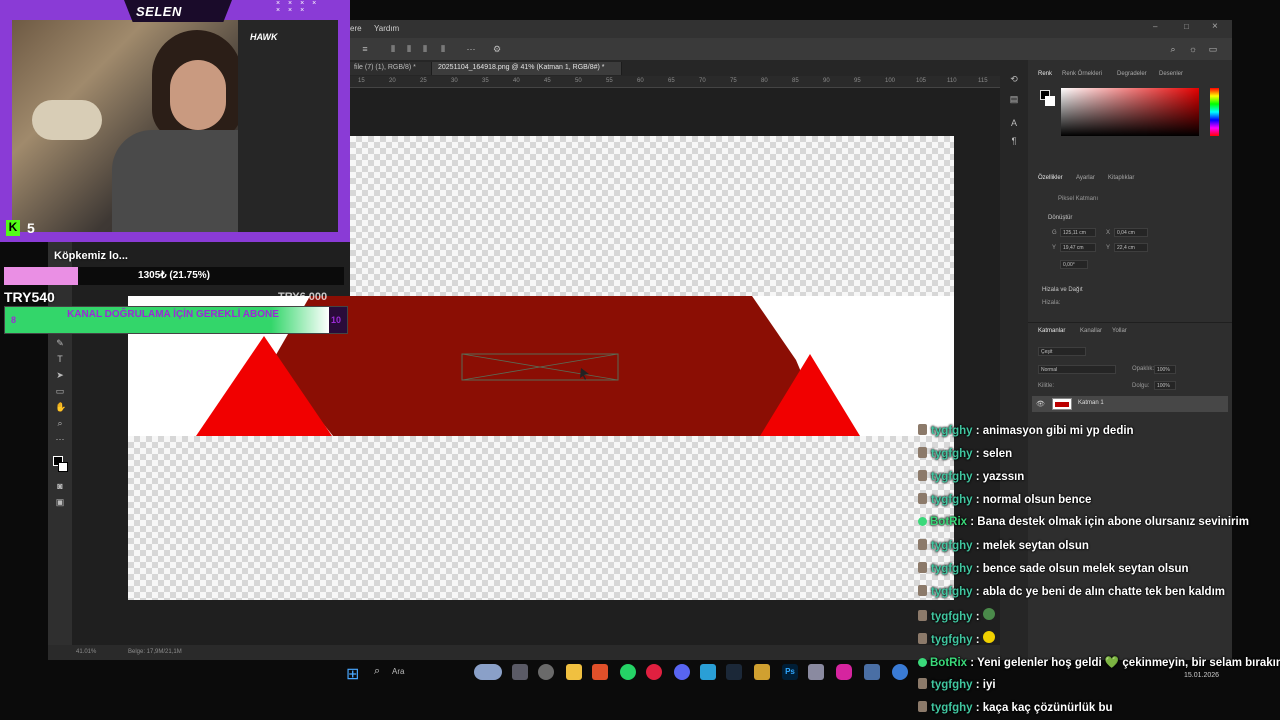 Image resolution: width=1280 pixels, height=720 pixels. I want to click on x-field: 0,04 cm, so click(1131, 232).